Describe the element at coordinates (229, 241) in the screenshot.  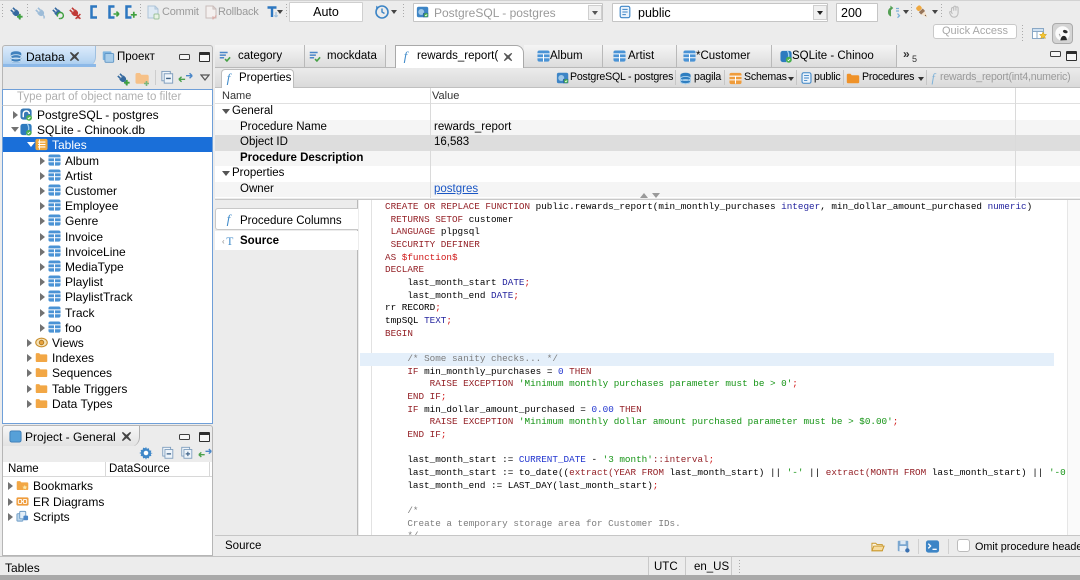
I see `svg-text: T` at that location.